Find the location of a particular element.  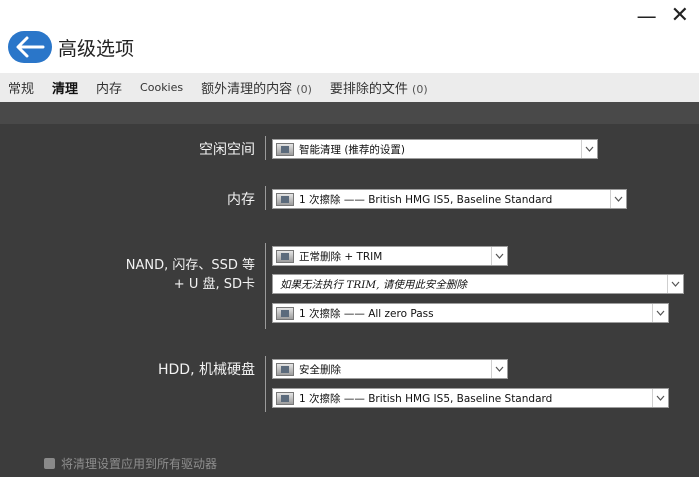

nand-wipe-pass-value: 1 次擦除 —— All zero Pass is located at coordinates (366, 313).